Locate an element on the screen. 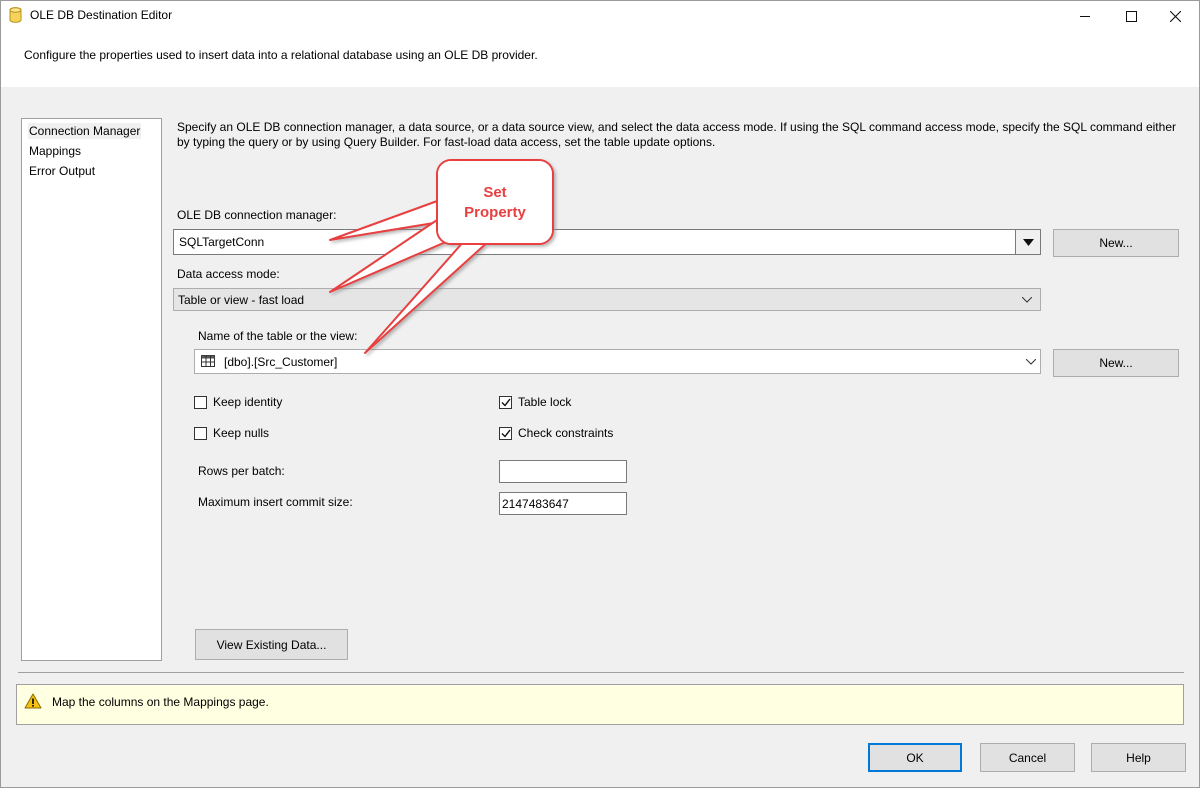  separator is located at coordinates (601, 672).